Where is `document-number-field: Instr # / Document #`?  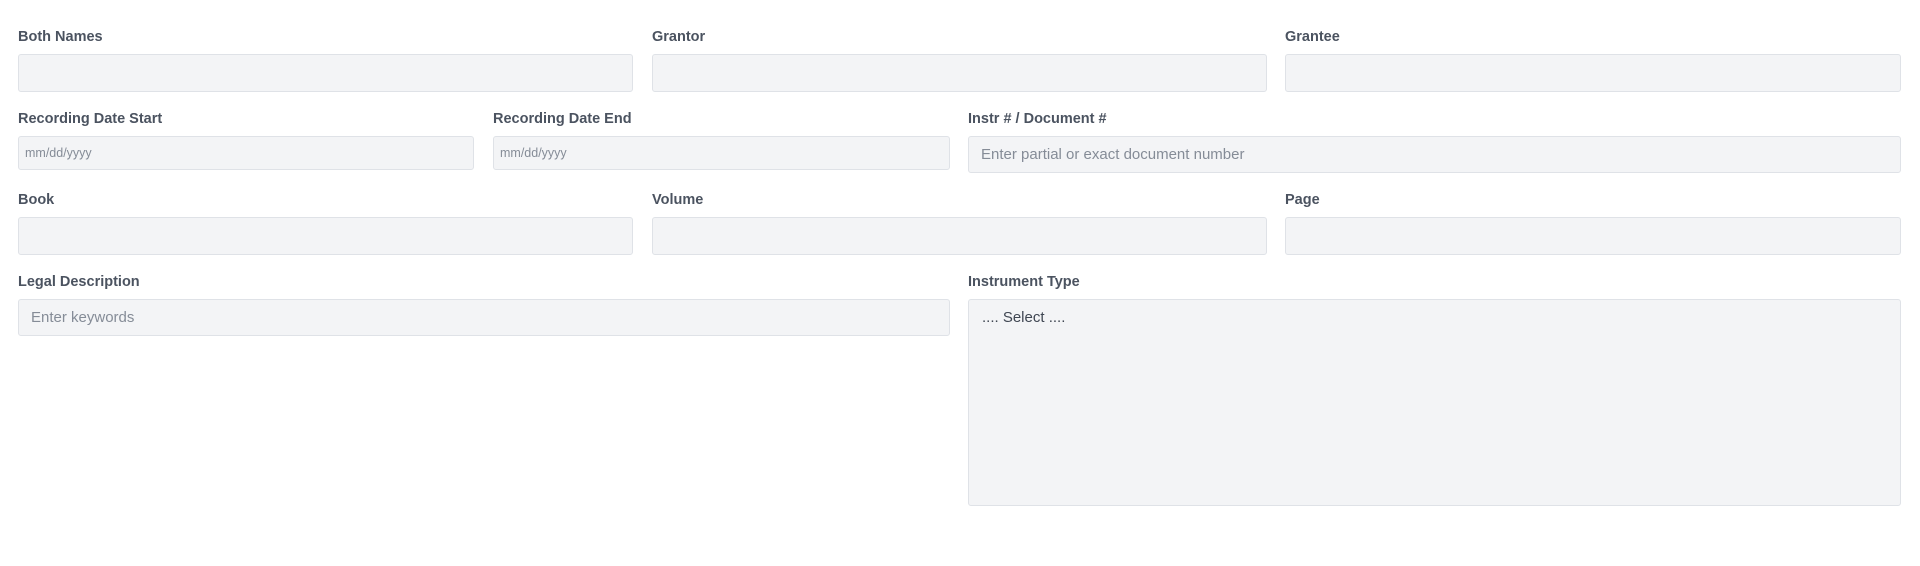 document-number-field: Instr # / Document # is located at coordinates (1434, 141).